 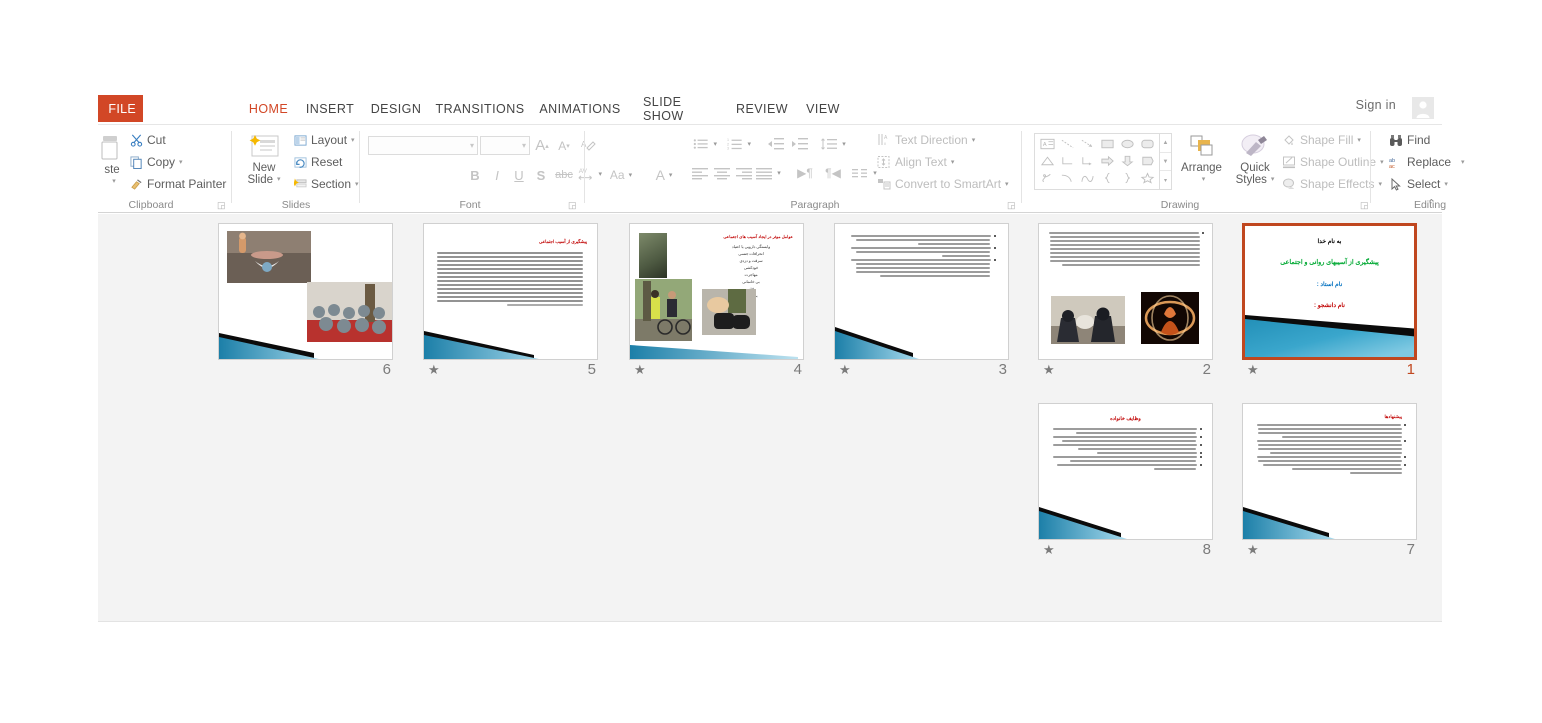 What do you see at coordinates (1165, 180) in the screenshot?
I see `shapes-more-icon: ▾` at bounding box center [1165, 180].